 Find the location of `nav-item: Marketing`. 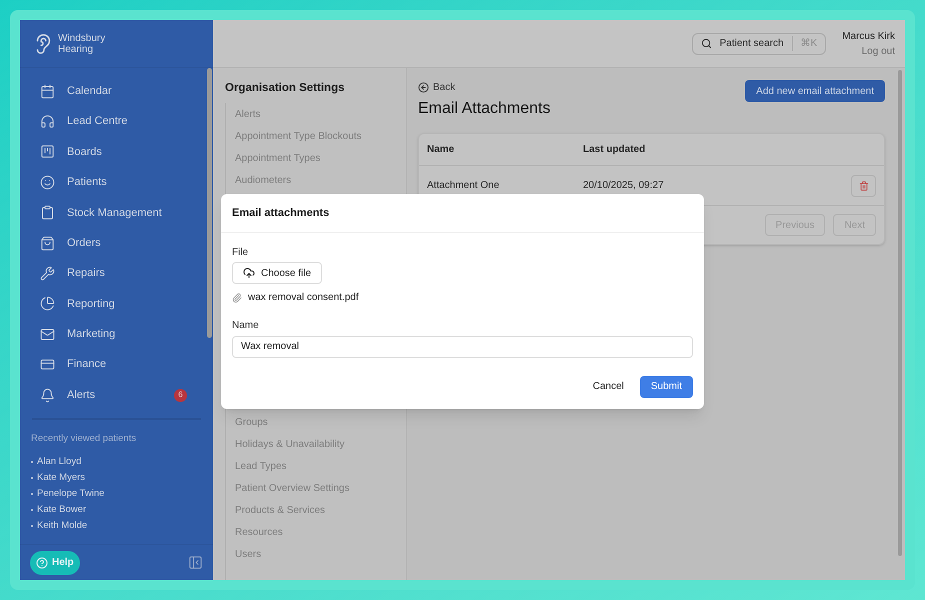

nav-item: Marketing is located at coordinates (113, 334).